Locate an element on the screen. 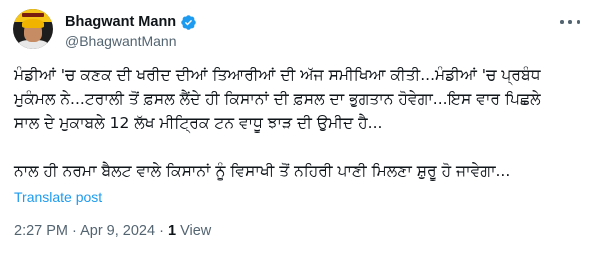 The height and width of the screenshot is (253, 589). avatar-turban is located at coordinates (33, 23).